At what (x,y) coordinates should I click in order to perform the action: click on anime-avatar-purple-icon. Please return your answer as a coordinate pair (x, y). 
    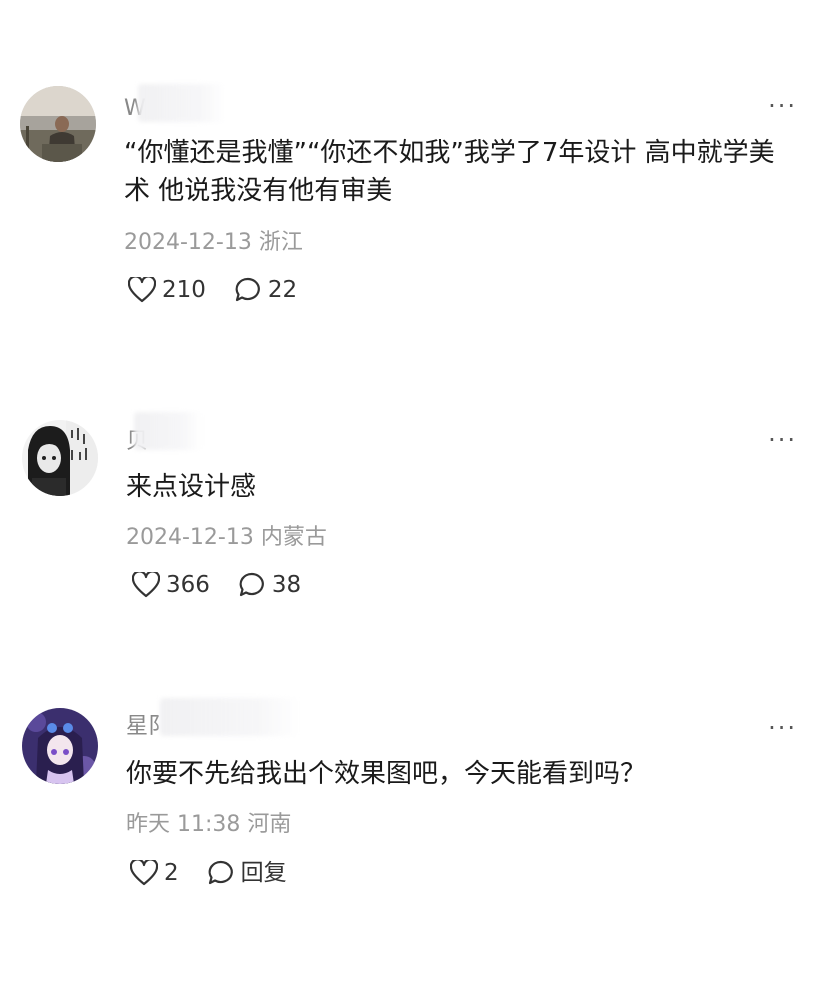
    Looking at the image, I should click on (60, 746).